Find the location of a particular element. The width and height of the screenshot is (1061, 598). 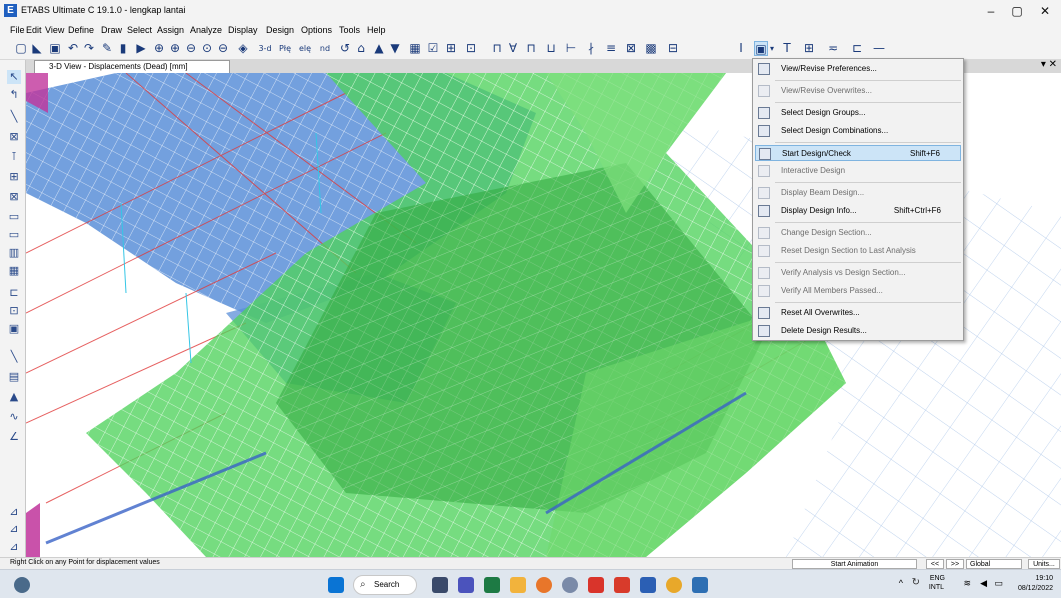

undo-icon: ↶ is located at coordinates (73, 48).